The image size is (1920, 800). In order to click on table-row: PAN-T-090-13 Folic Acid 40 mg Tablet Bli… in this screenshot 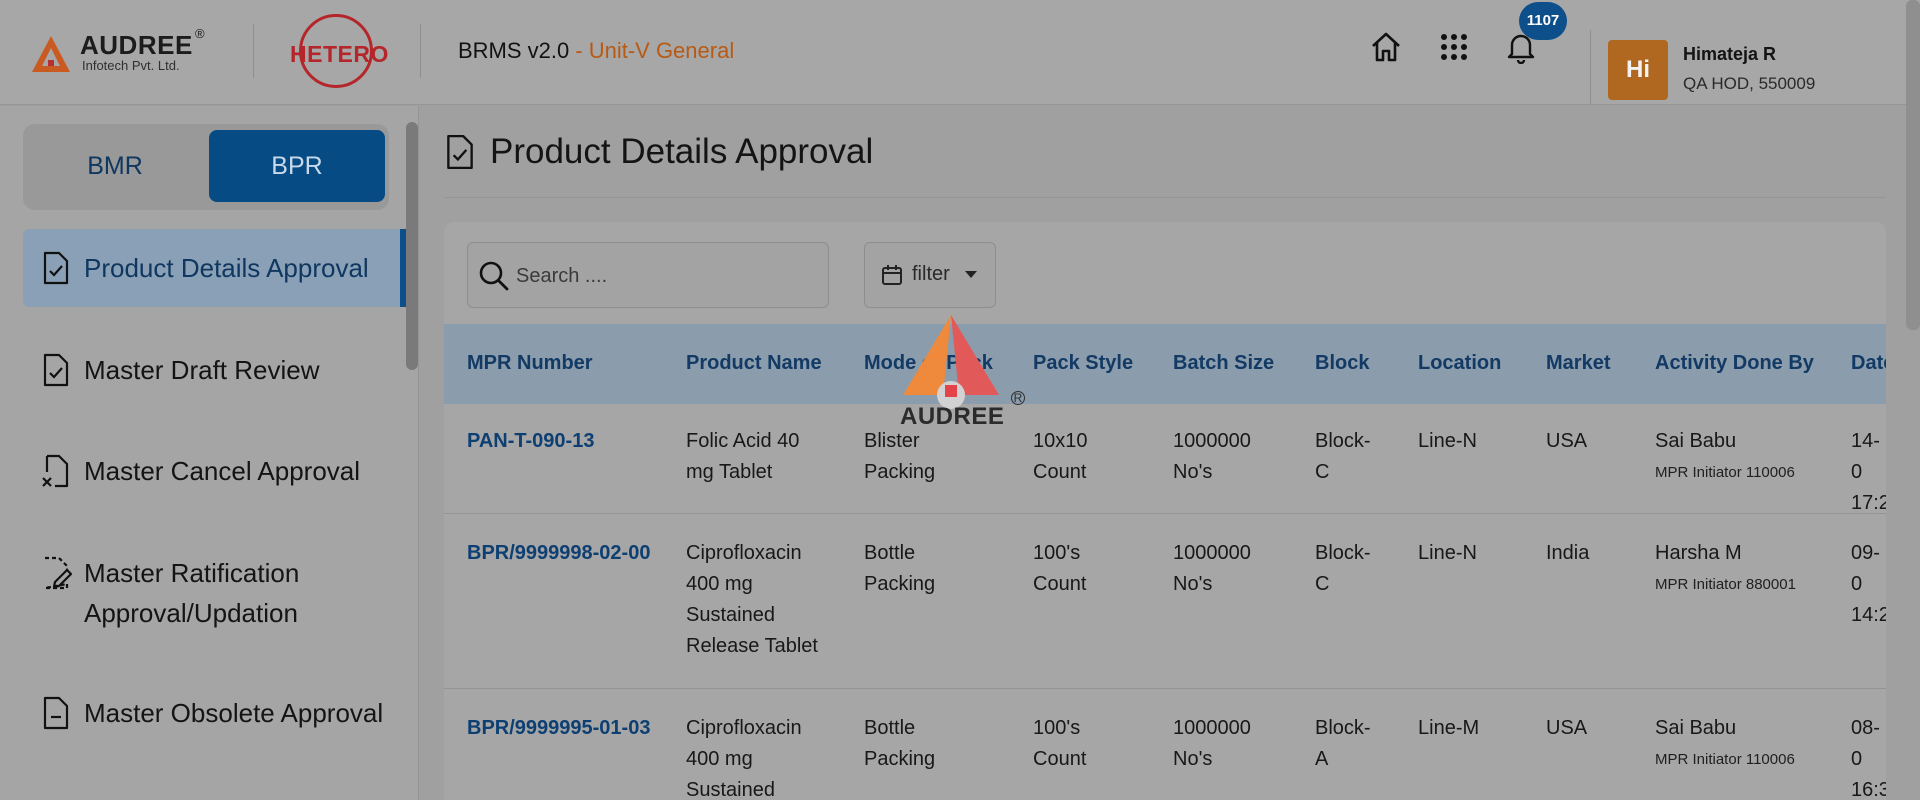, I will do `click(1165, 459)`.